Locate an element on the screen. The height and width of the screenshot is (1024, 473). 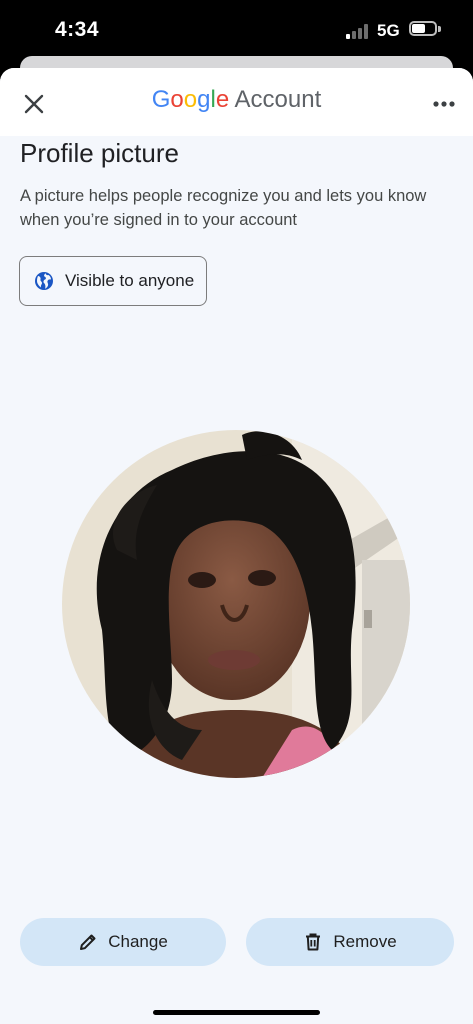
signal-icon is located at coordinates (359, 31).